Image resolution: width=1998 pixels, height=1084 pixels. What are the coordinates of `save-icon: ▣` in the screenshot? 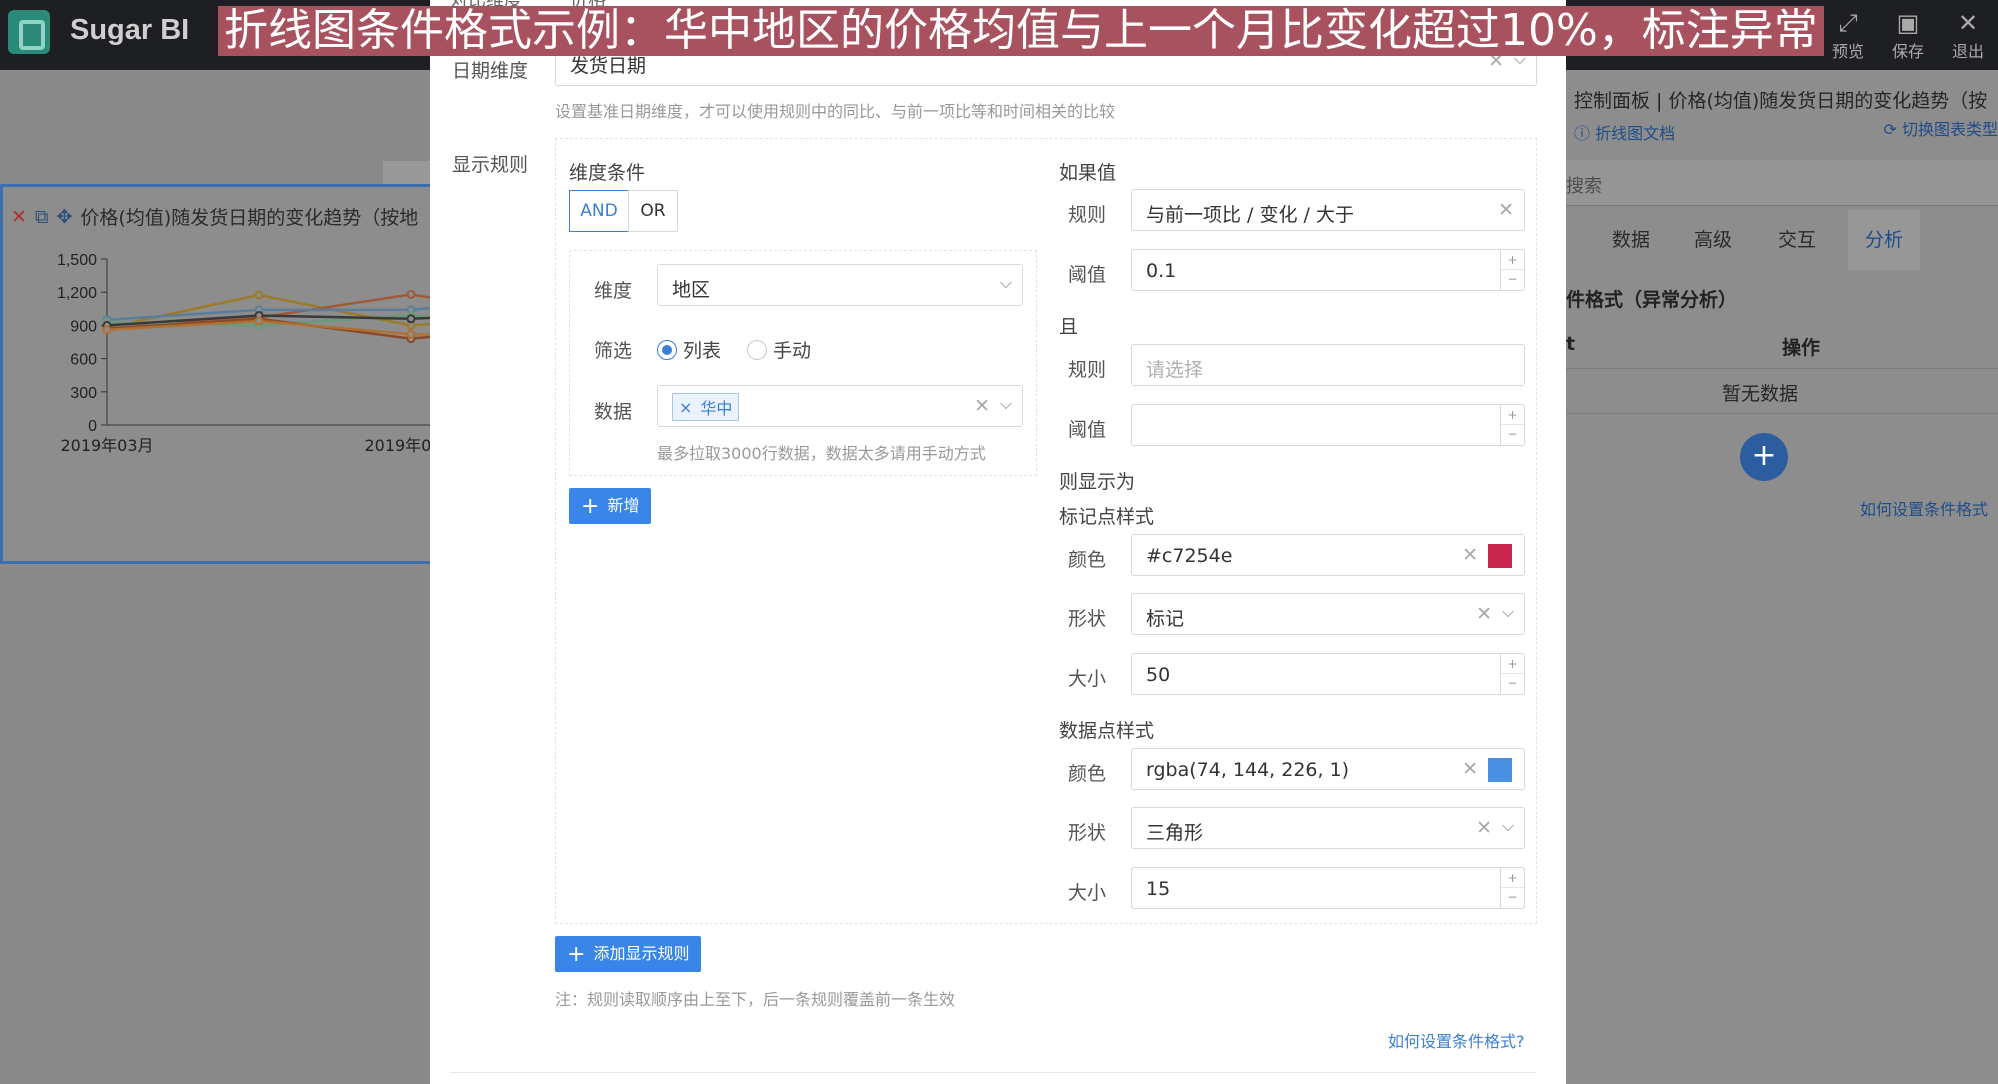 It's located at (1908, 23).